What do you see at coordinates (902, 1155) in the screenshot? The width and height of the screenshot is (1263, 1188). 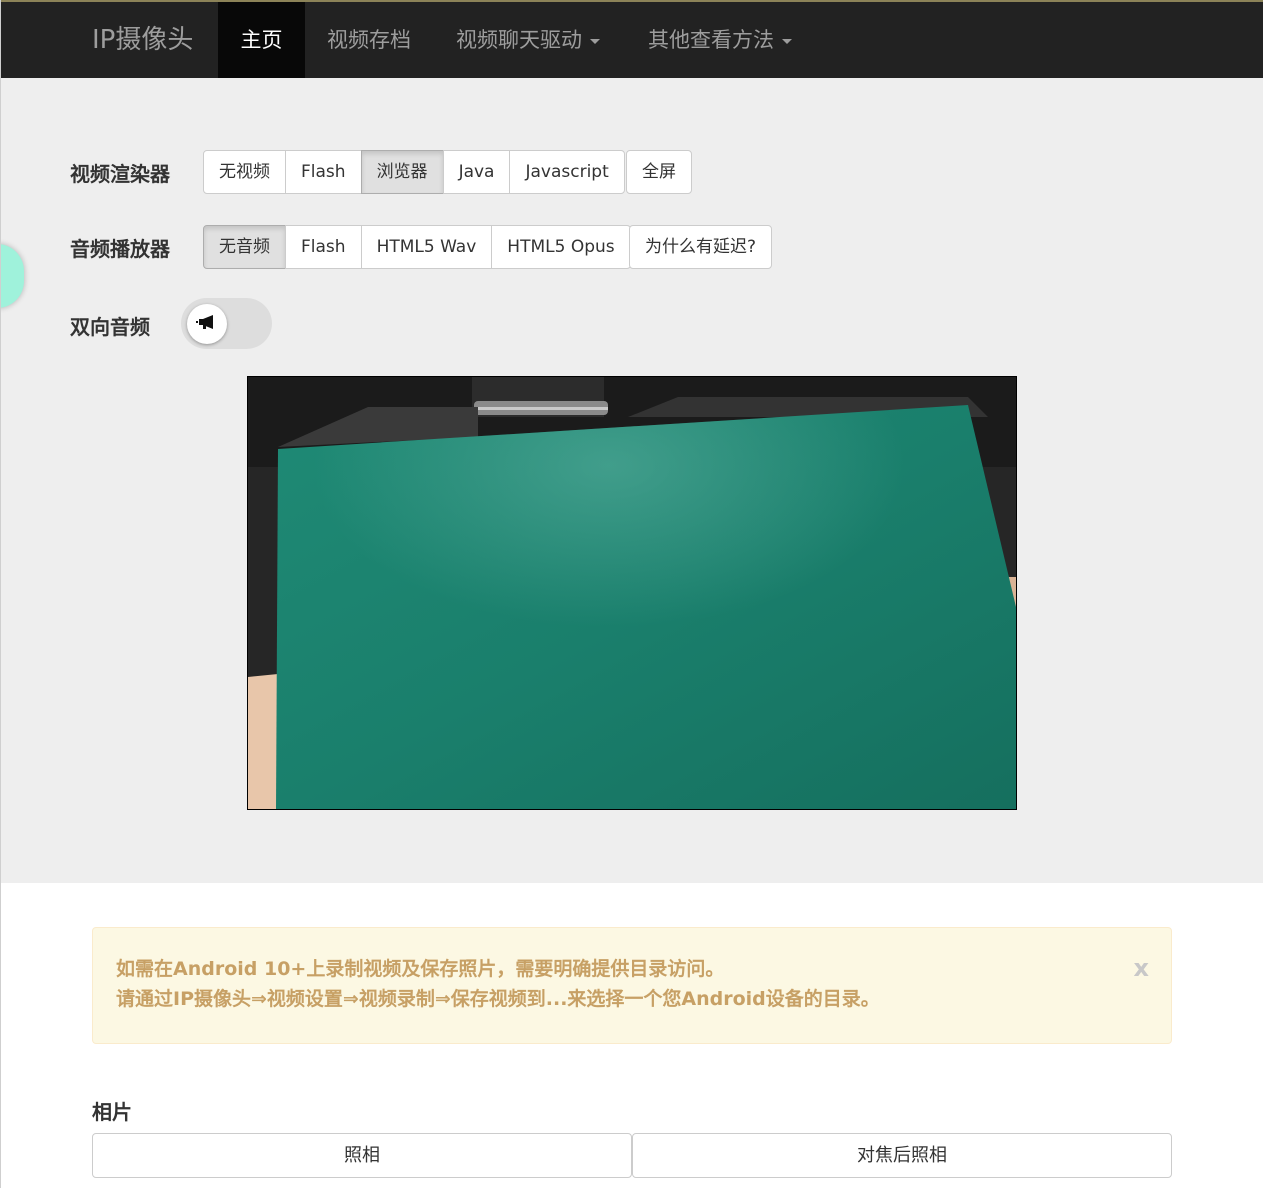 I see `focus-and-take-photo-button: 对焦后照相` at bounding box center [902, 1155].